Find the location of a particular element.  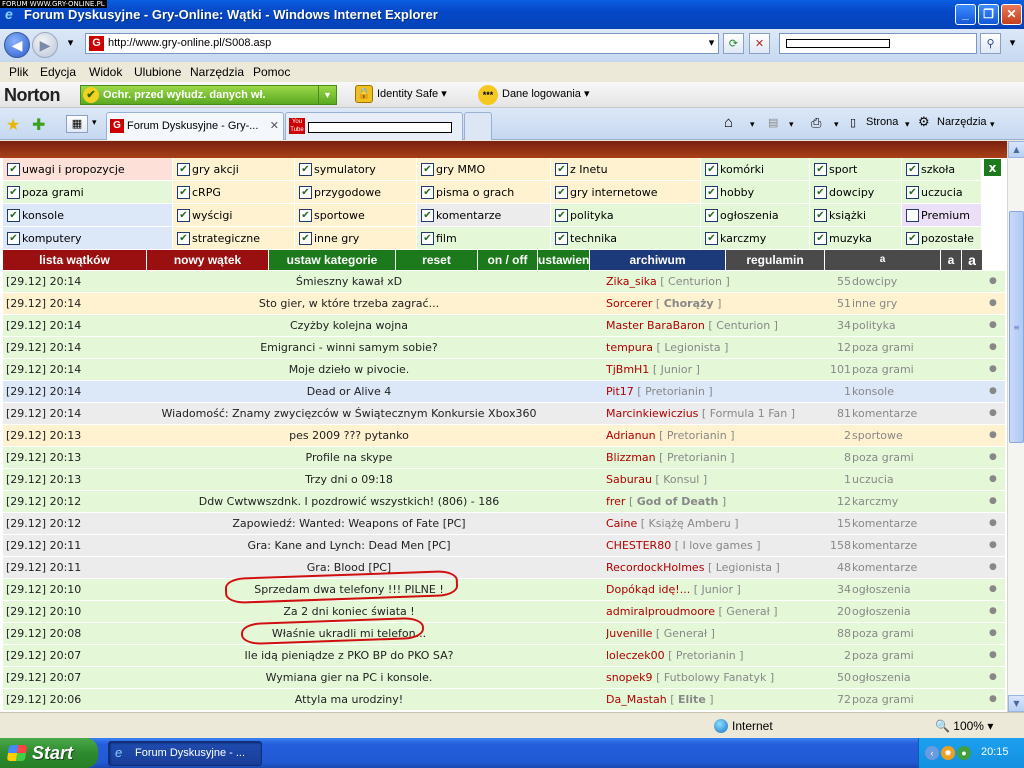

author-link: RecordockHolmes is located at coordinates (655, 567).